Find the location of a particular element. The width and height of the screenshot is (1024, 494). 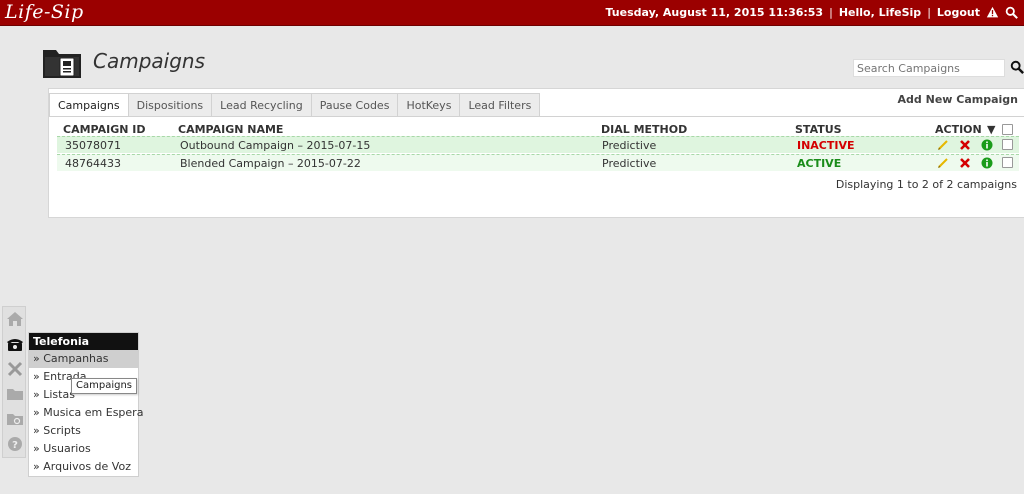

folder-search-icon is located at coordinates (15, 419).